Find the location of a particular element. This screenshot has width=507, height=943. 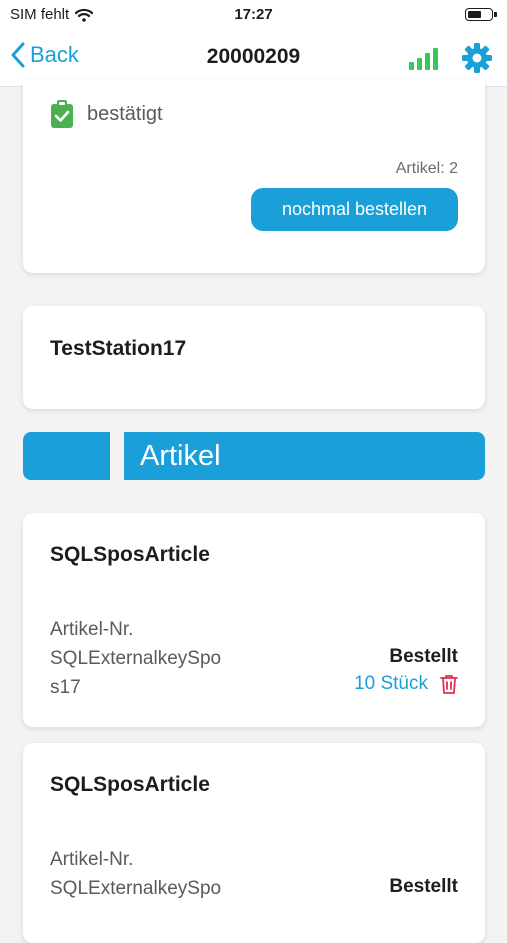

navigation-bar: Back 20000209 is located at coordinates (253, 58).